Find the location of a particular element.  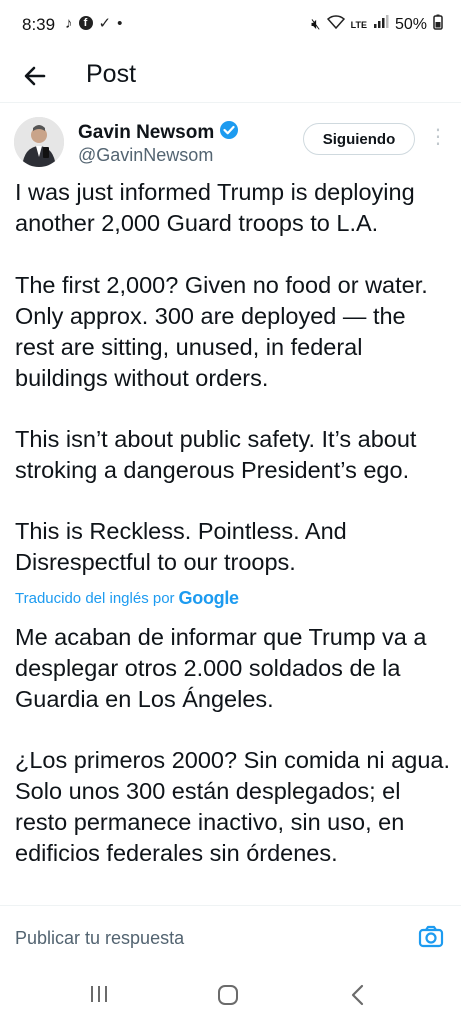

system-navigation-bar is located at coordinates (230, 994).